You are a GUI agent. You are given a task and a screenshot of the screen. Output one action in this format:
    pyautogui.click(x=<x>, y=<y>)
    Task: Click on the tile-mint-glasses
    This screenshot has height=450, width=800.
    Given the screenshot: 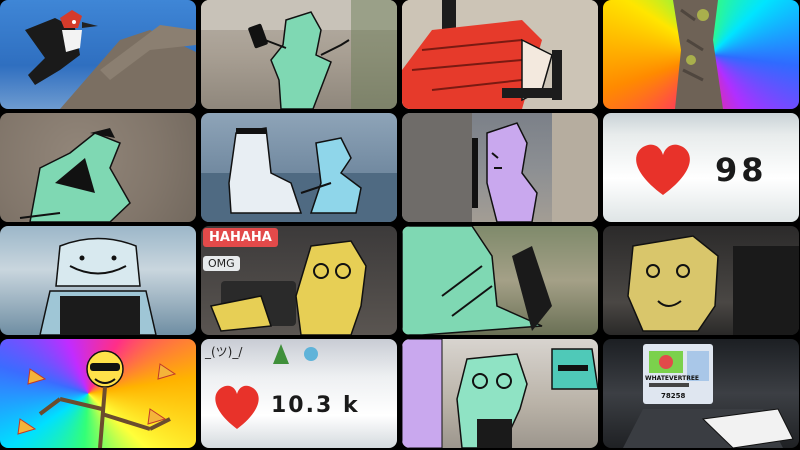 What is the action you would take?
    pyautogui.click(x=500, y=393)
    